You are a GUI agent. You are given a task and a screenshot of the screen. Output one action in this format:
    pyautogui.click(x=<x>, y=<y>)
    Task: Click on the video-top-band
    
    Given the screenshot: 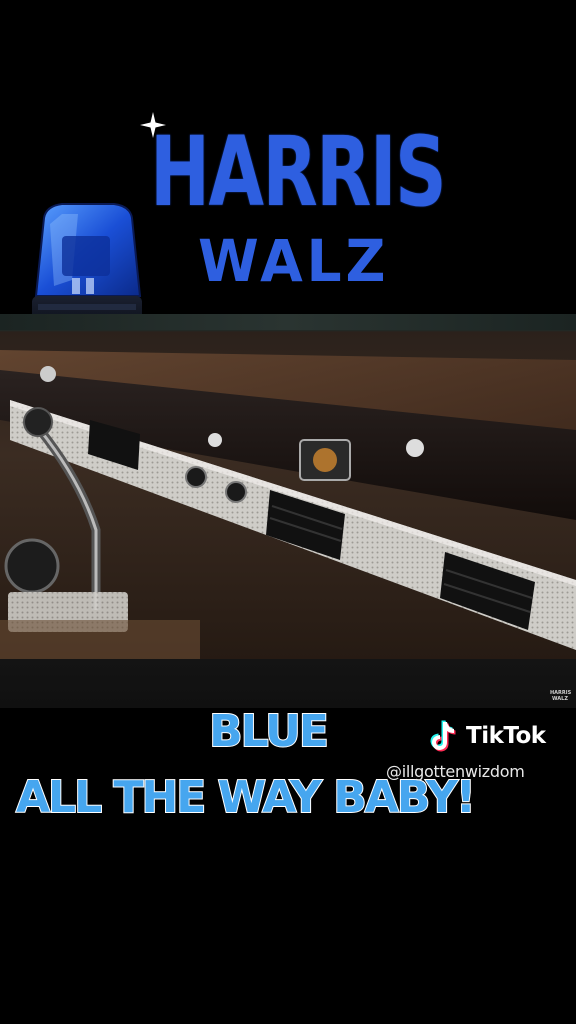 What is the action you would take?
    pyautogui.click(x=288, y=322)
    